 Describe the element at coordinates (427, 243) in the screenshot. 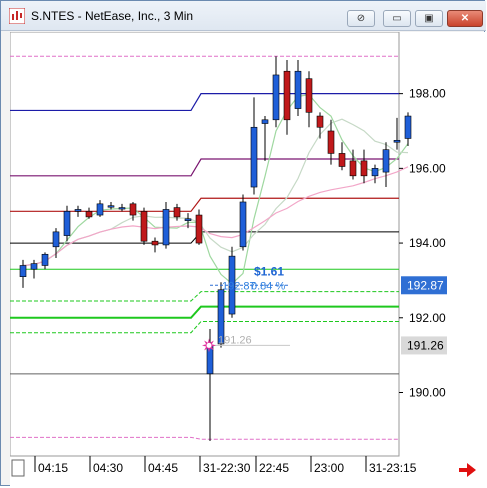

I see `y-tick-label: 194.00` at that location.